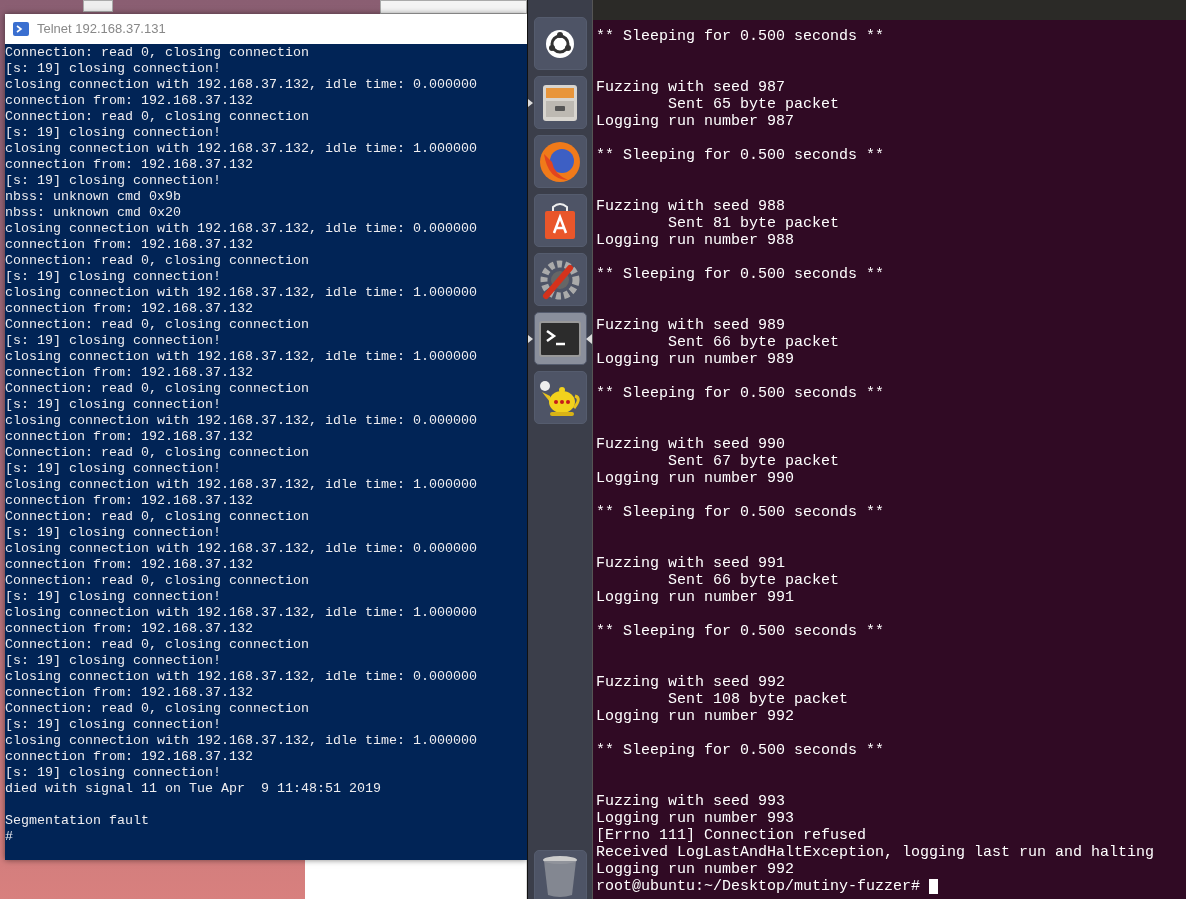 The image size is (1186, 899). Describe the element at coordinates (77, 821) in the screenshot. I see `console-line: Segmentation fault` at that location.